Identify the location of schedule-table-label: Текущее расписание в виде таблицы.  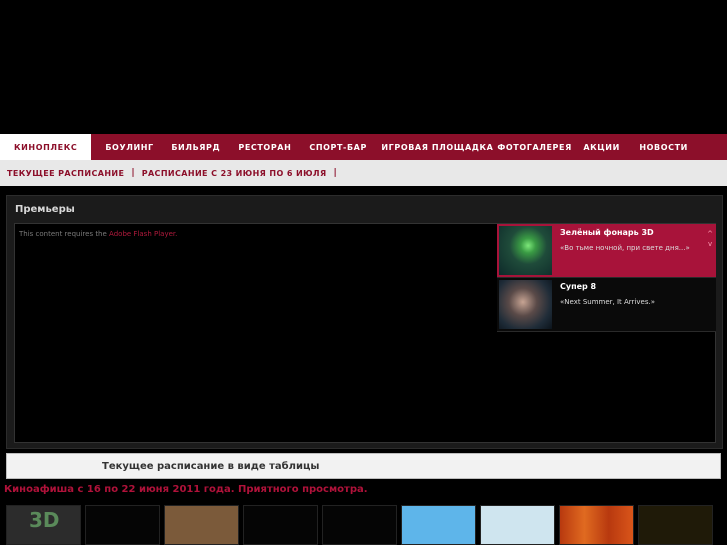
(211, 466).